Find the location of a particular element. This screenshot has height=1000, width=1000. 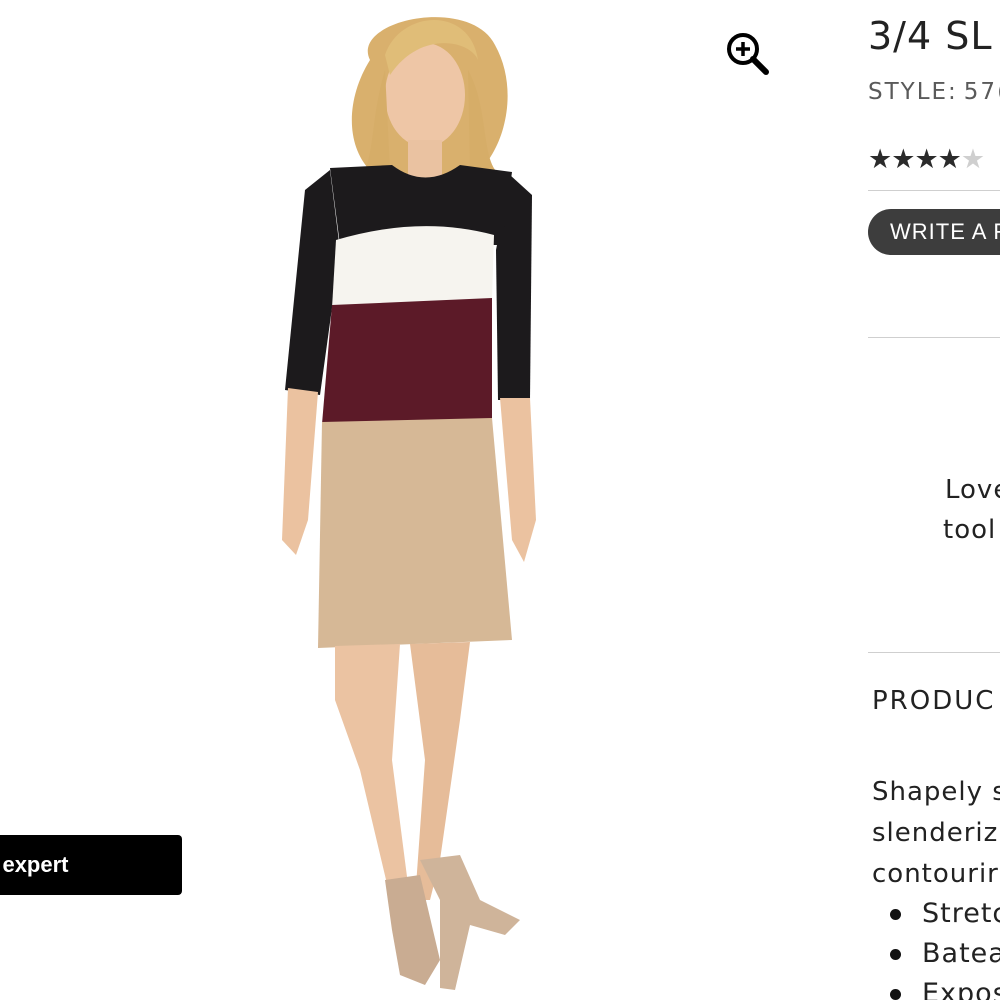

feature-item: Stretc is located at coordinates (945, 914).